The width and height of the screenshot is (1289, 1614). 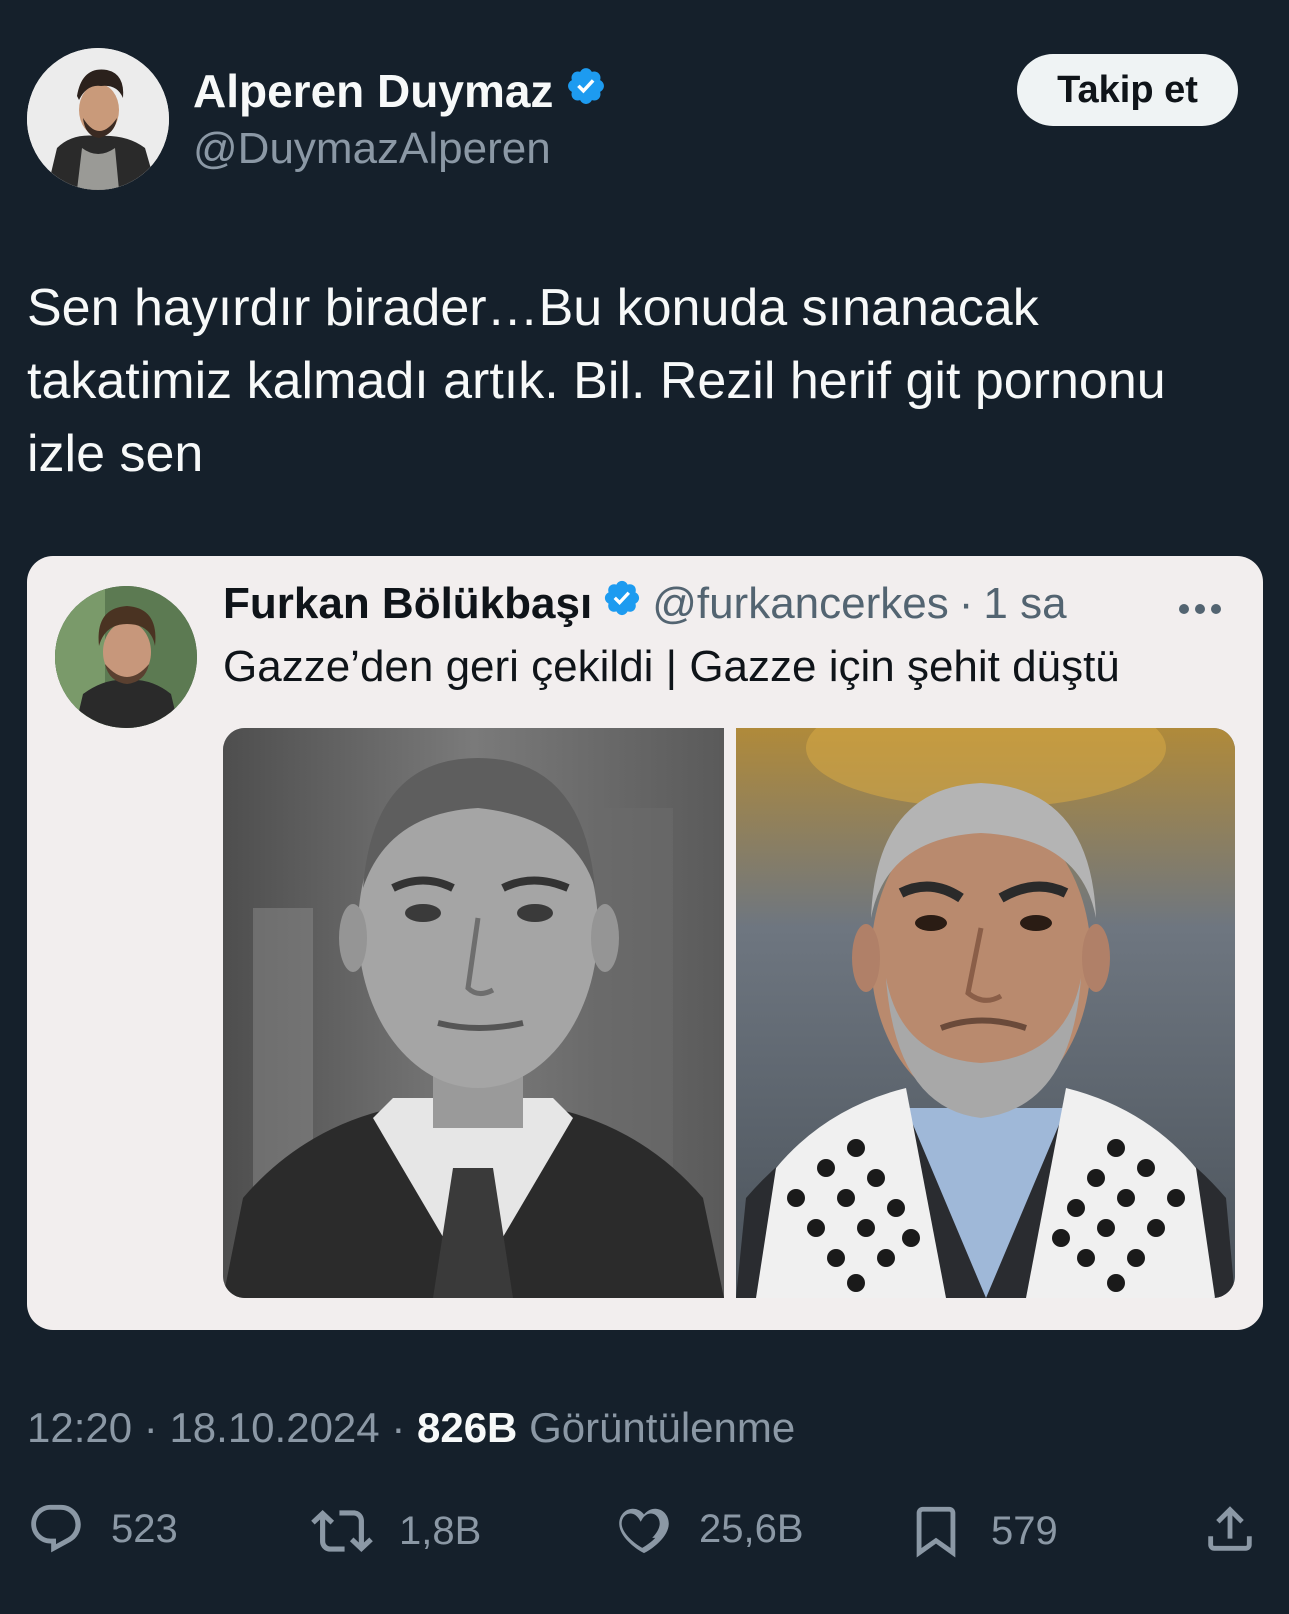 I want to click on retweet-icon, so click(x=342, y=1531).